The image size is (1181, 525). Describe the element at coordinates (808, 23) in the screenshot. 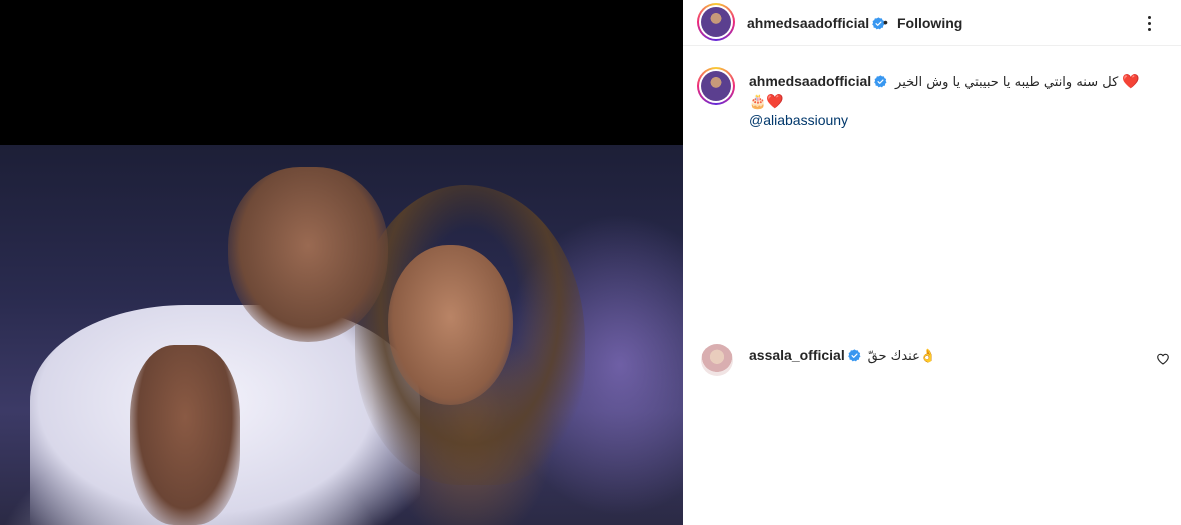

I see `author-username: ahmedsaadofficial` at that location.